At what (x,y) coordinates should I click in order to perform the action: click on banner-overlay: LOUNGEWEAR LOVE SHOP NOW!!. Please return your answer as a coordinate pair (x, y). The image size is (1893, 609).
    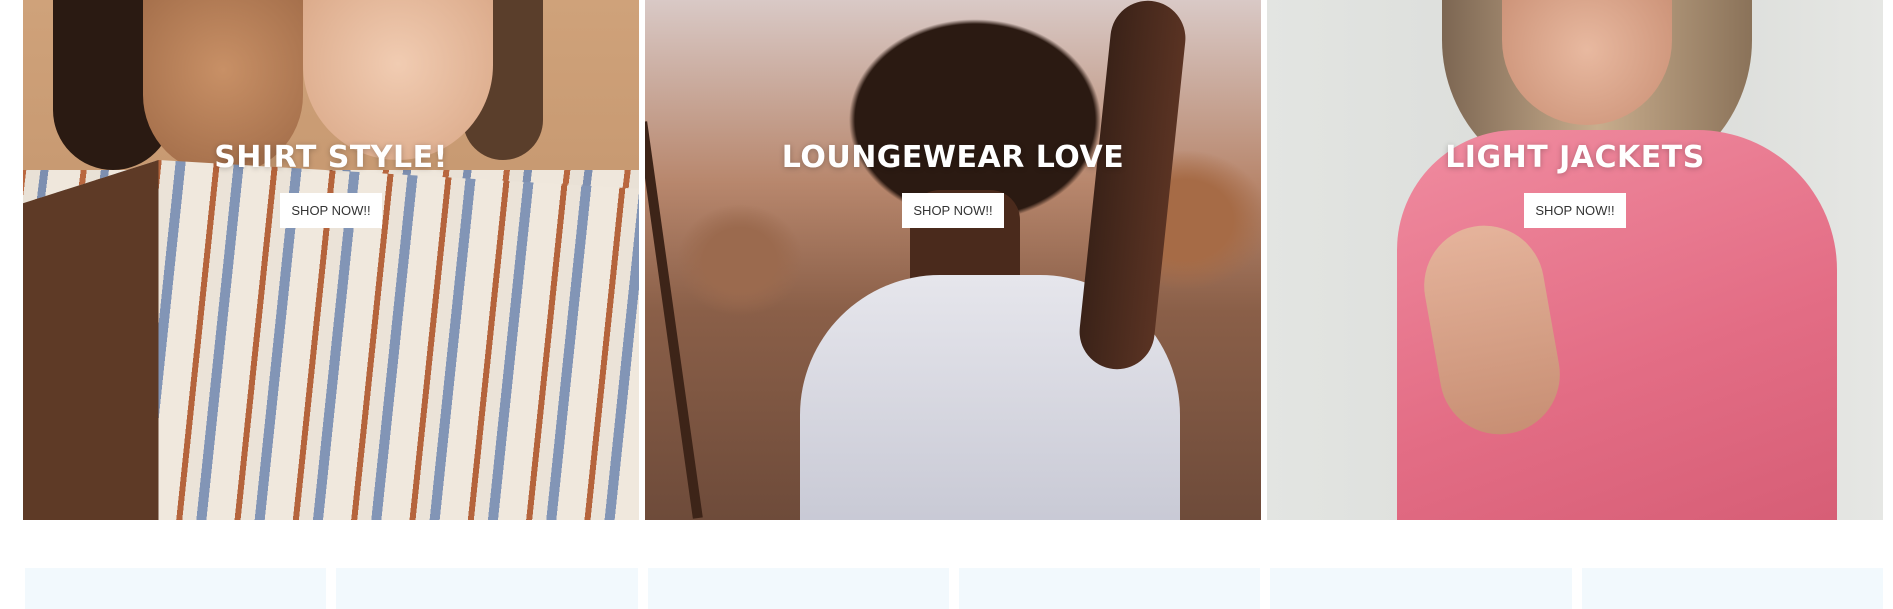
    Looking at the image, I should click on (953, 184).